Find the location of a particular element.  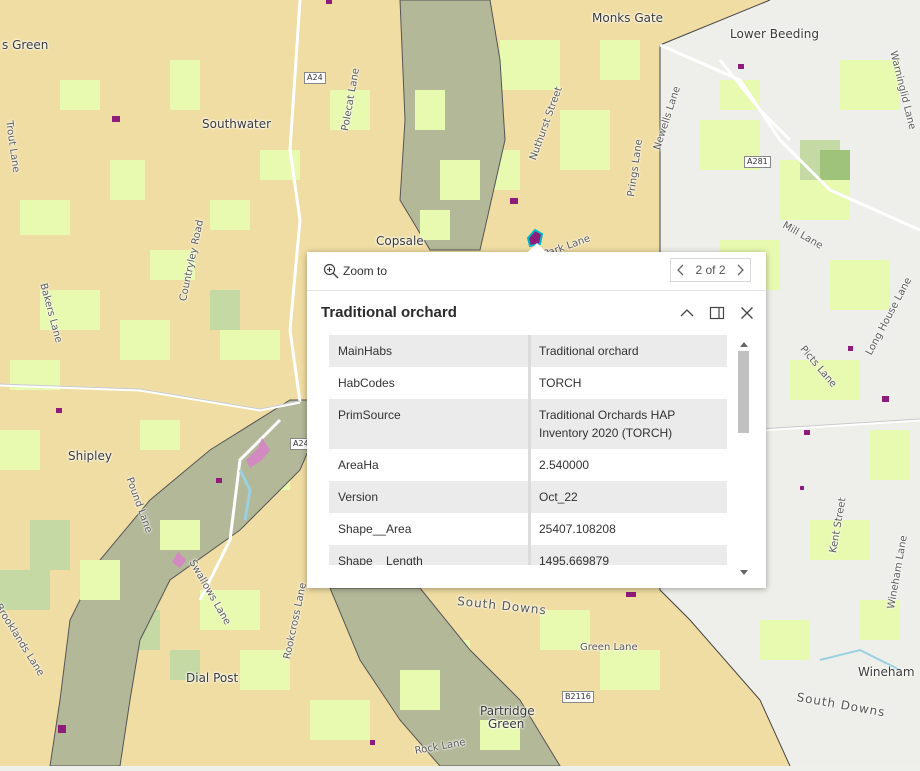

page-indicator: 2 of 2 is located at coordinates (710, 270).